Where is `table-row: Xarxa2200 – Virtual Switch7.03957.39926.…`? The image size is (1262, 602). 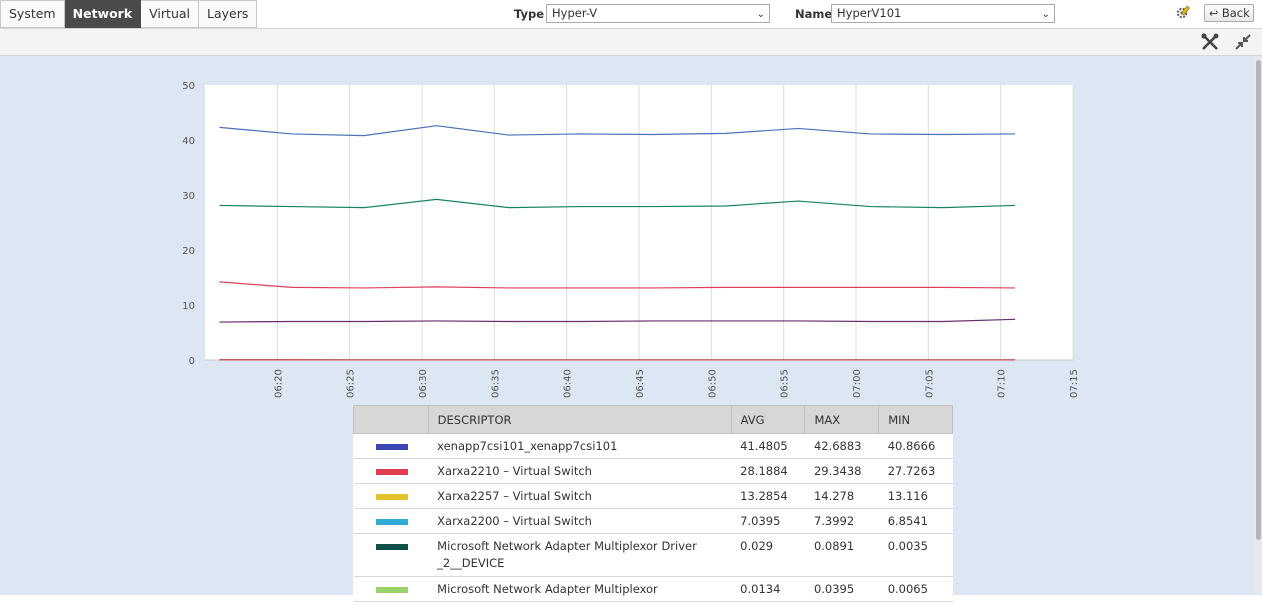
table-row: Xarxa2200 – Virtual Switch7.03957.39926.… is located at coordinates (653, 521).